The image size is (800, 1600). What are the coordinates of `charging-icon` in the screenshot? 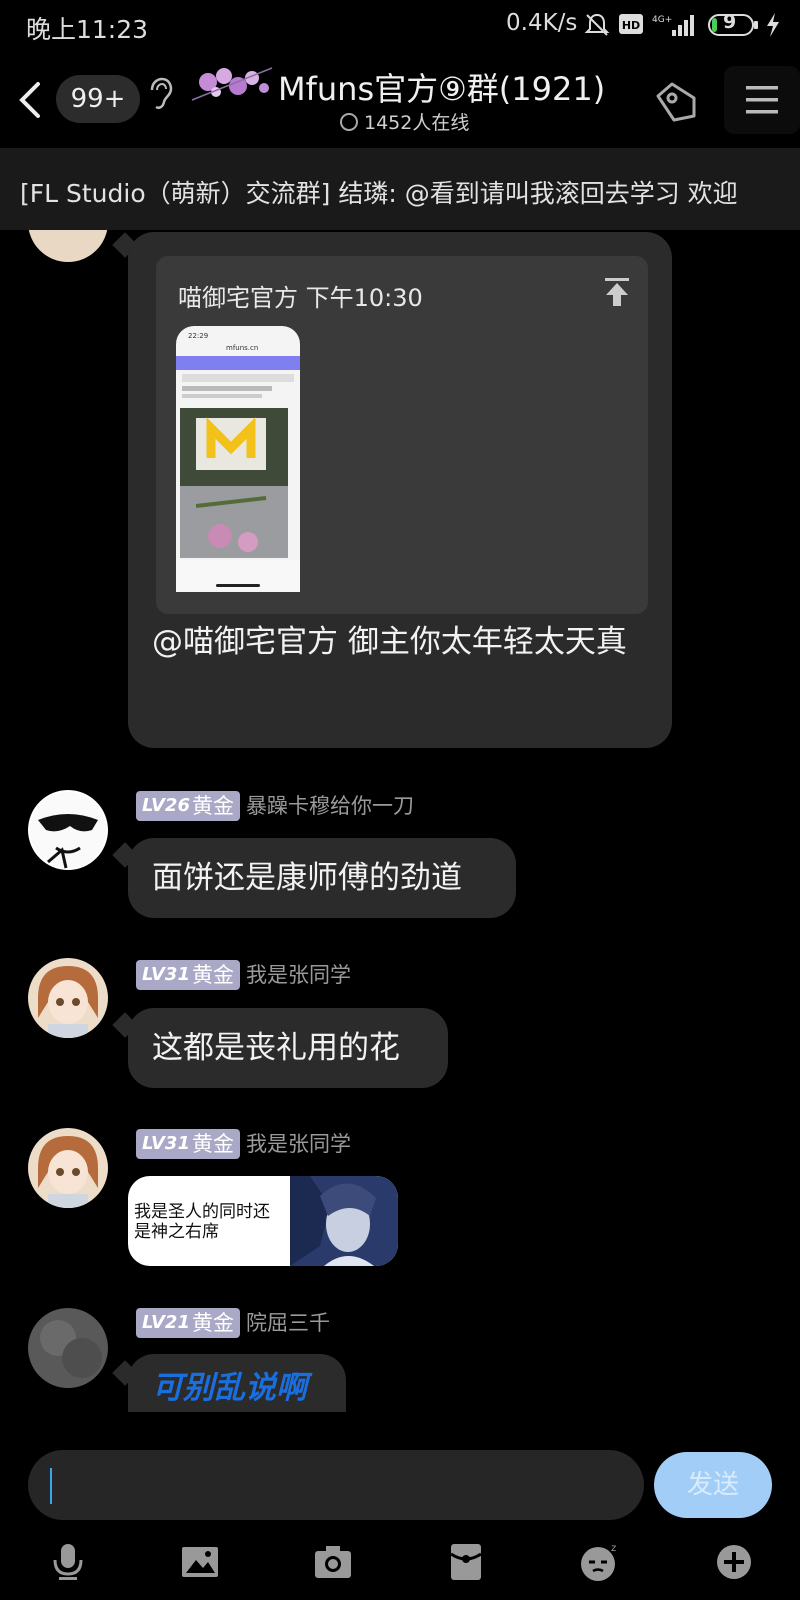 It's located at (773, 25).